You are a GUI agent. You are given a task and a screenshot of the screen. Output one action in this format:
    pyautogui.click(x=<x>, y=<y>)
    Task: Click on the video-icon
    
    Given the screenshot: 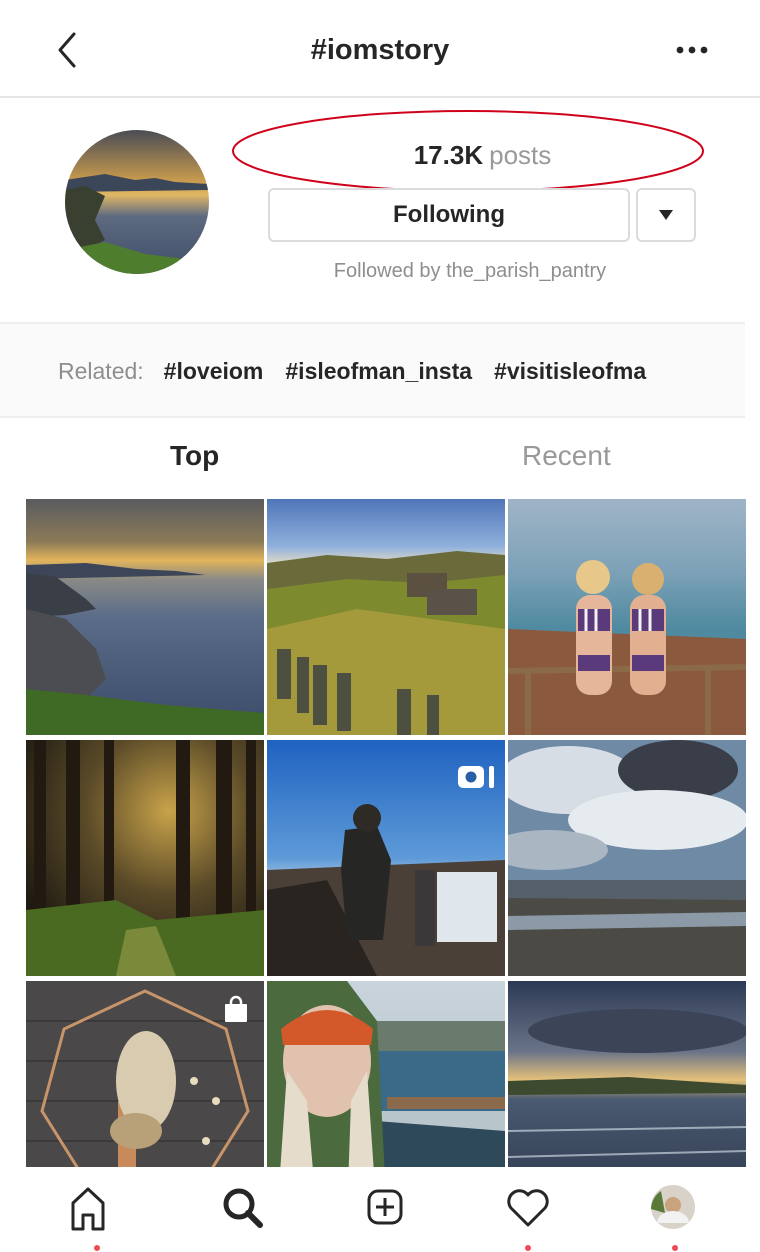 What is the action you would take?
    pyautogui.click(x=476, y=777)
    